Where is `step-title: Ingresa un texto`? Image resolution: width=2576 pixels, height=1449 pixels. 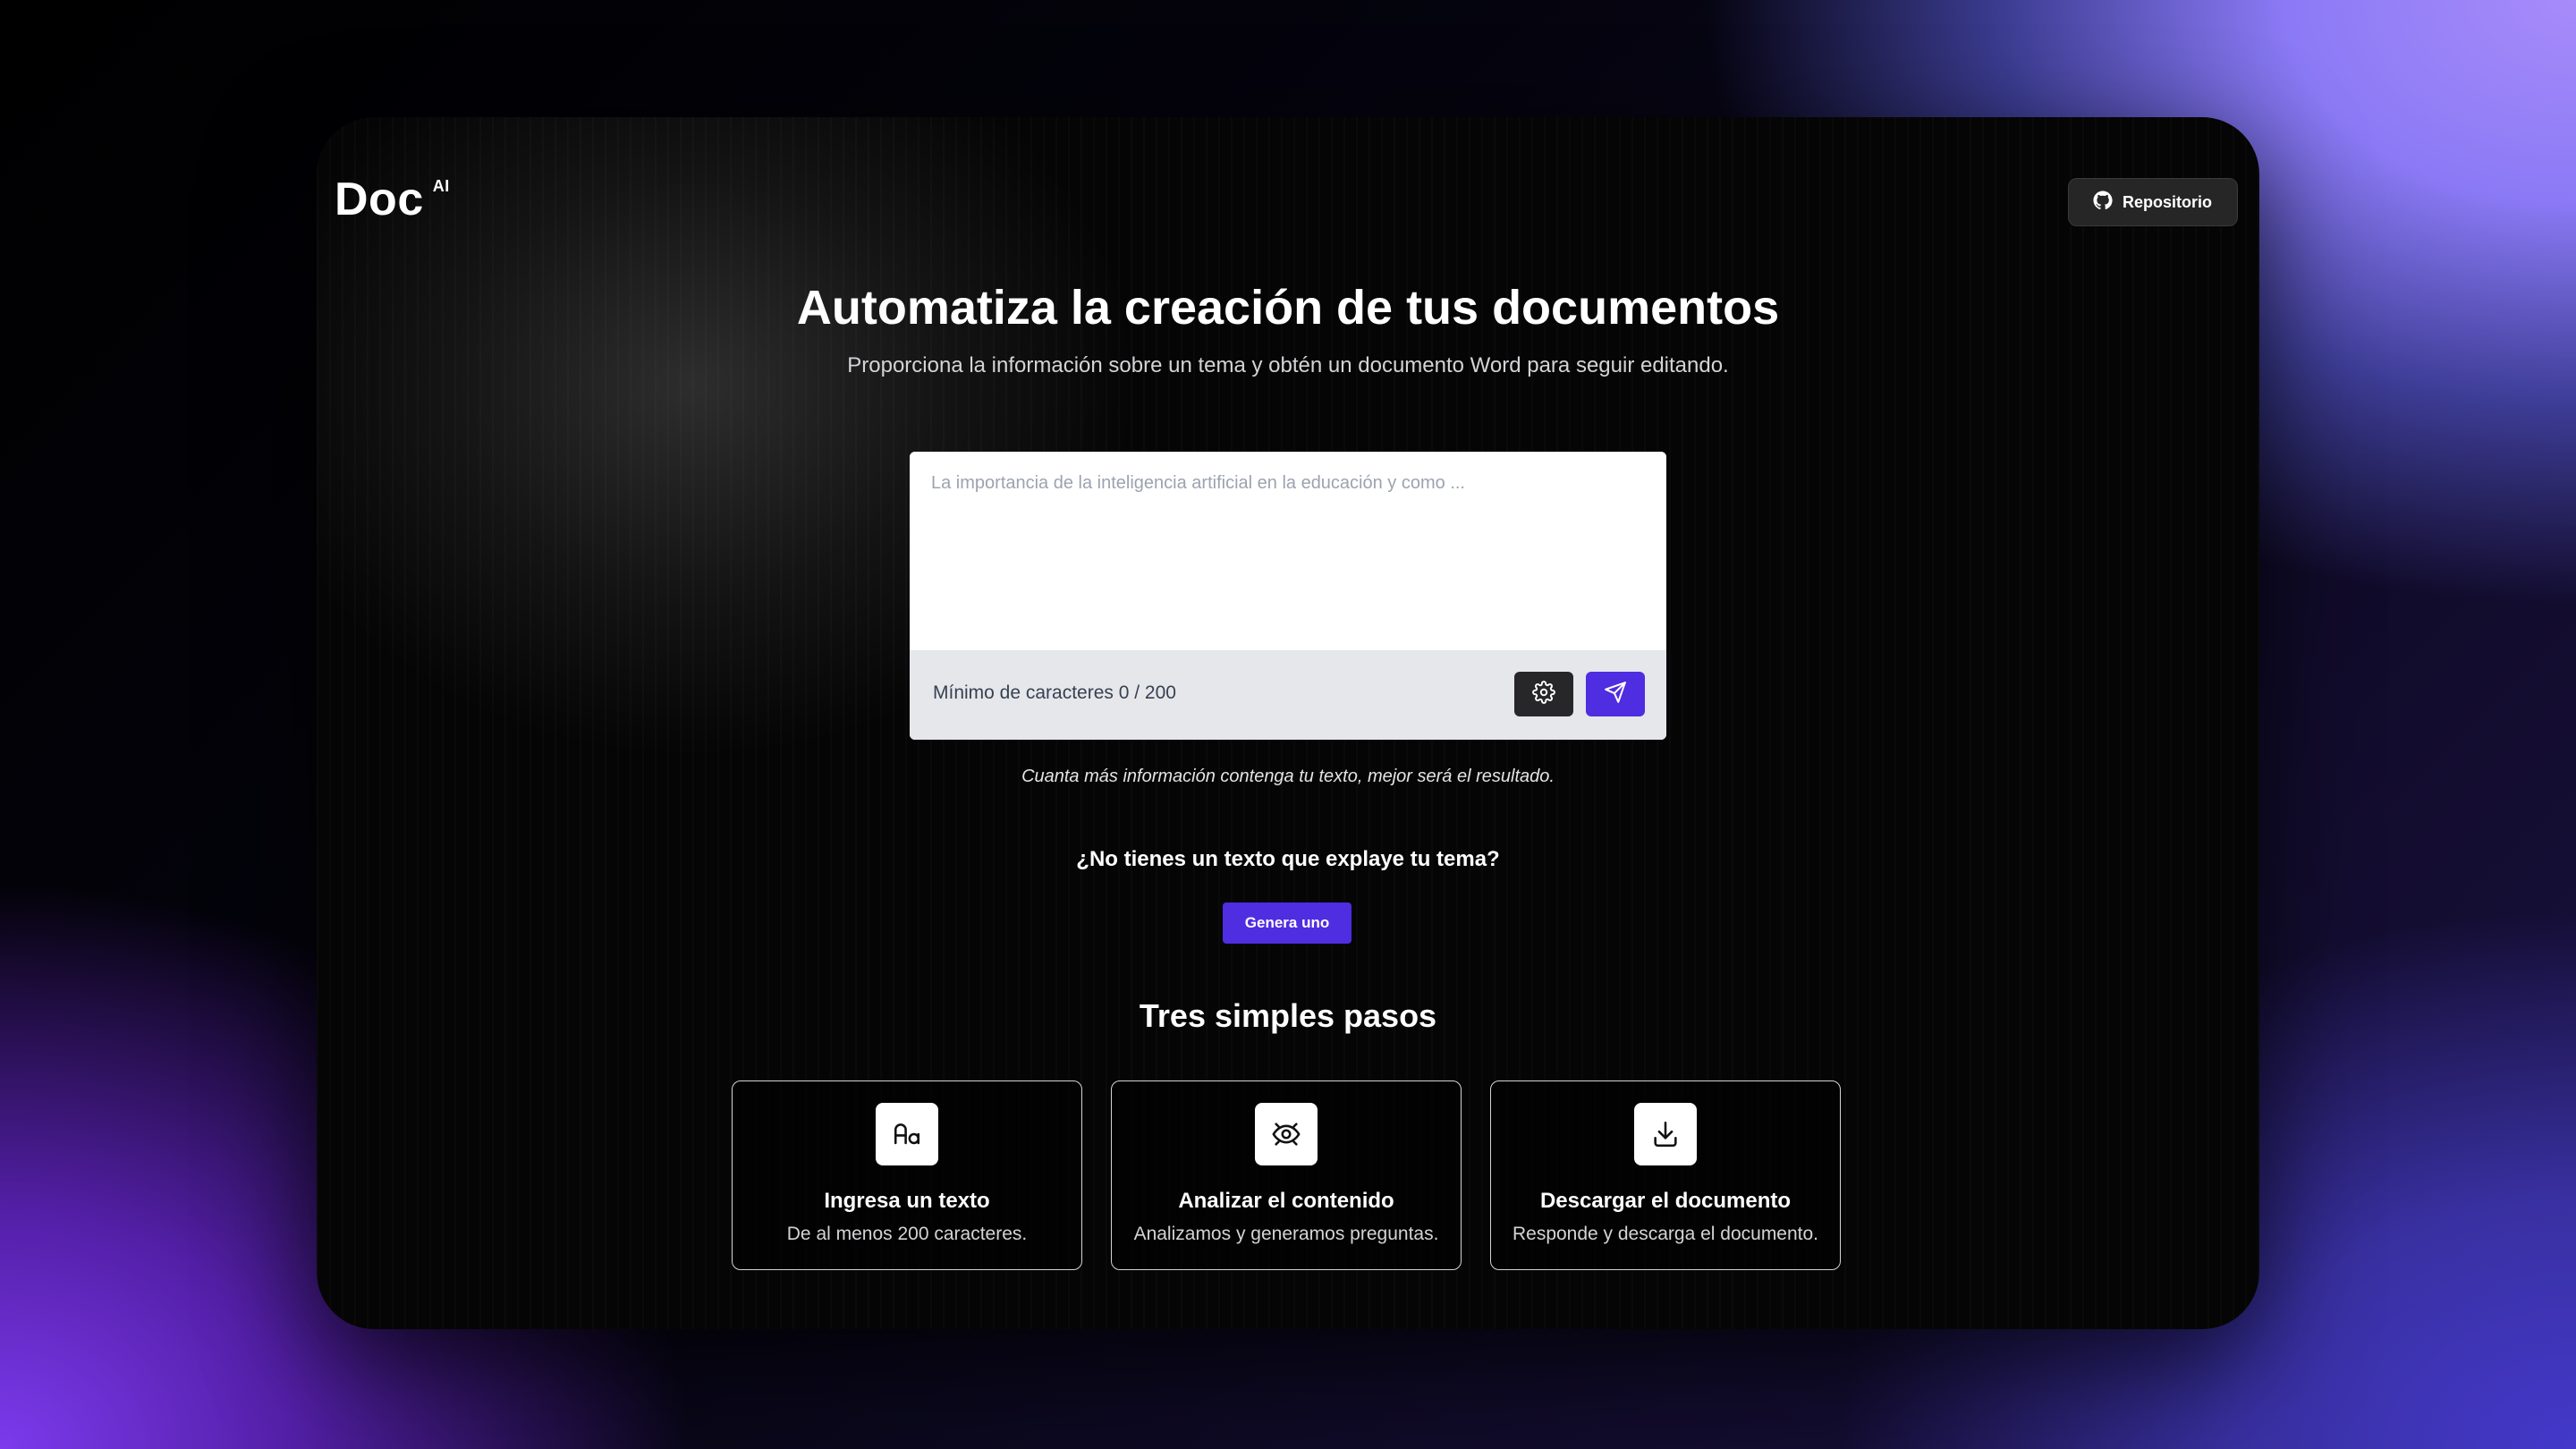 step-title: Ingresa un texto is located at coordinates (907, 1201).